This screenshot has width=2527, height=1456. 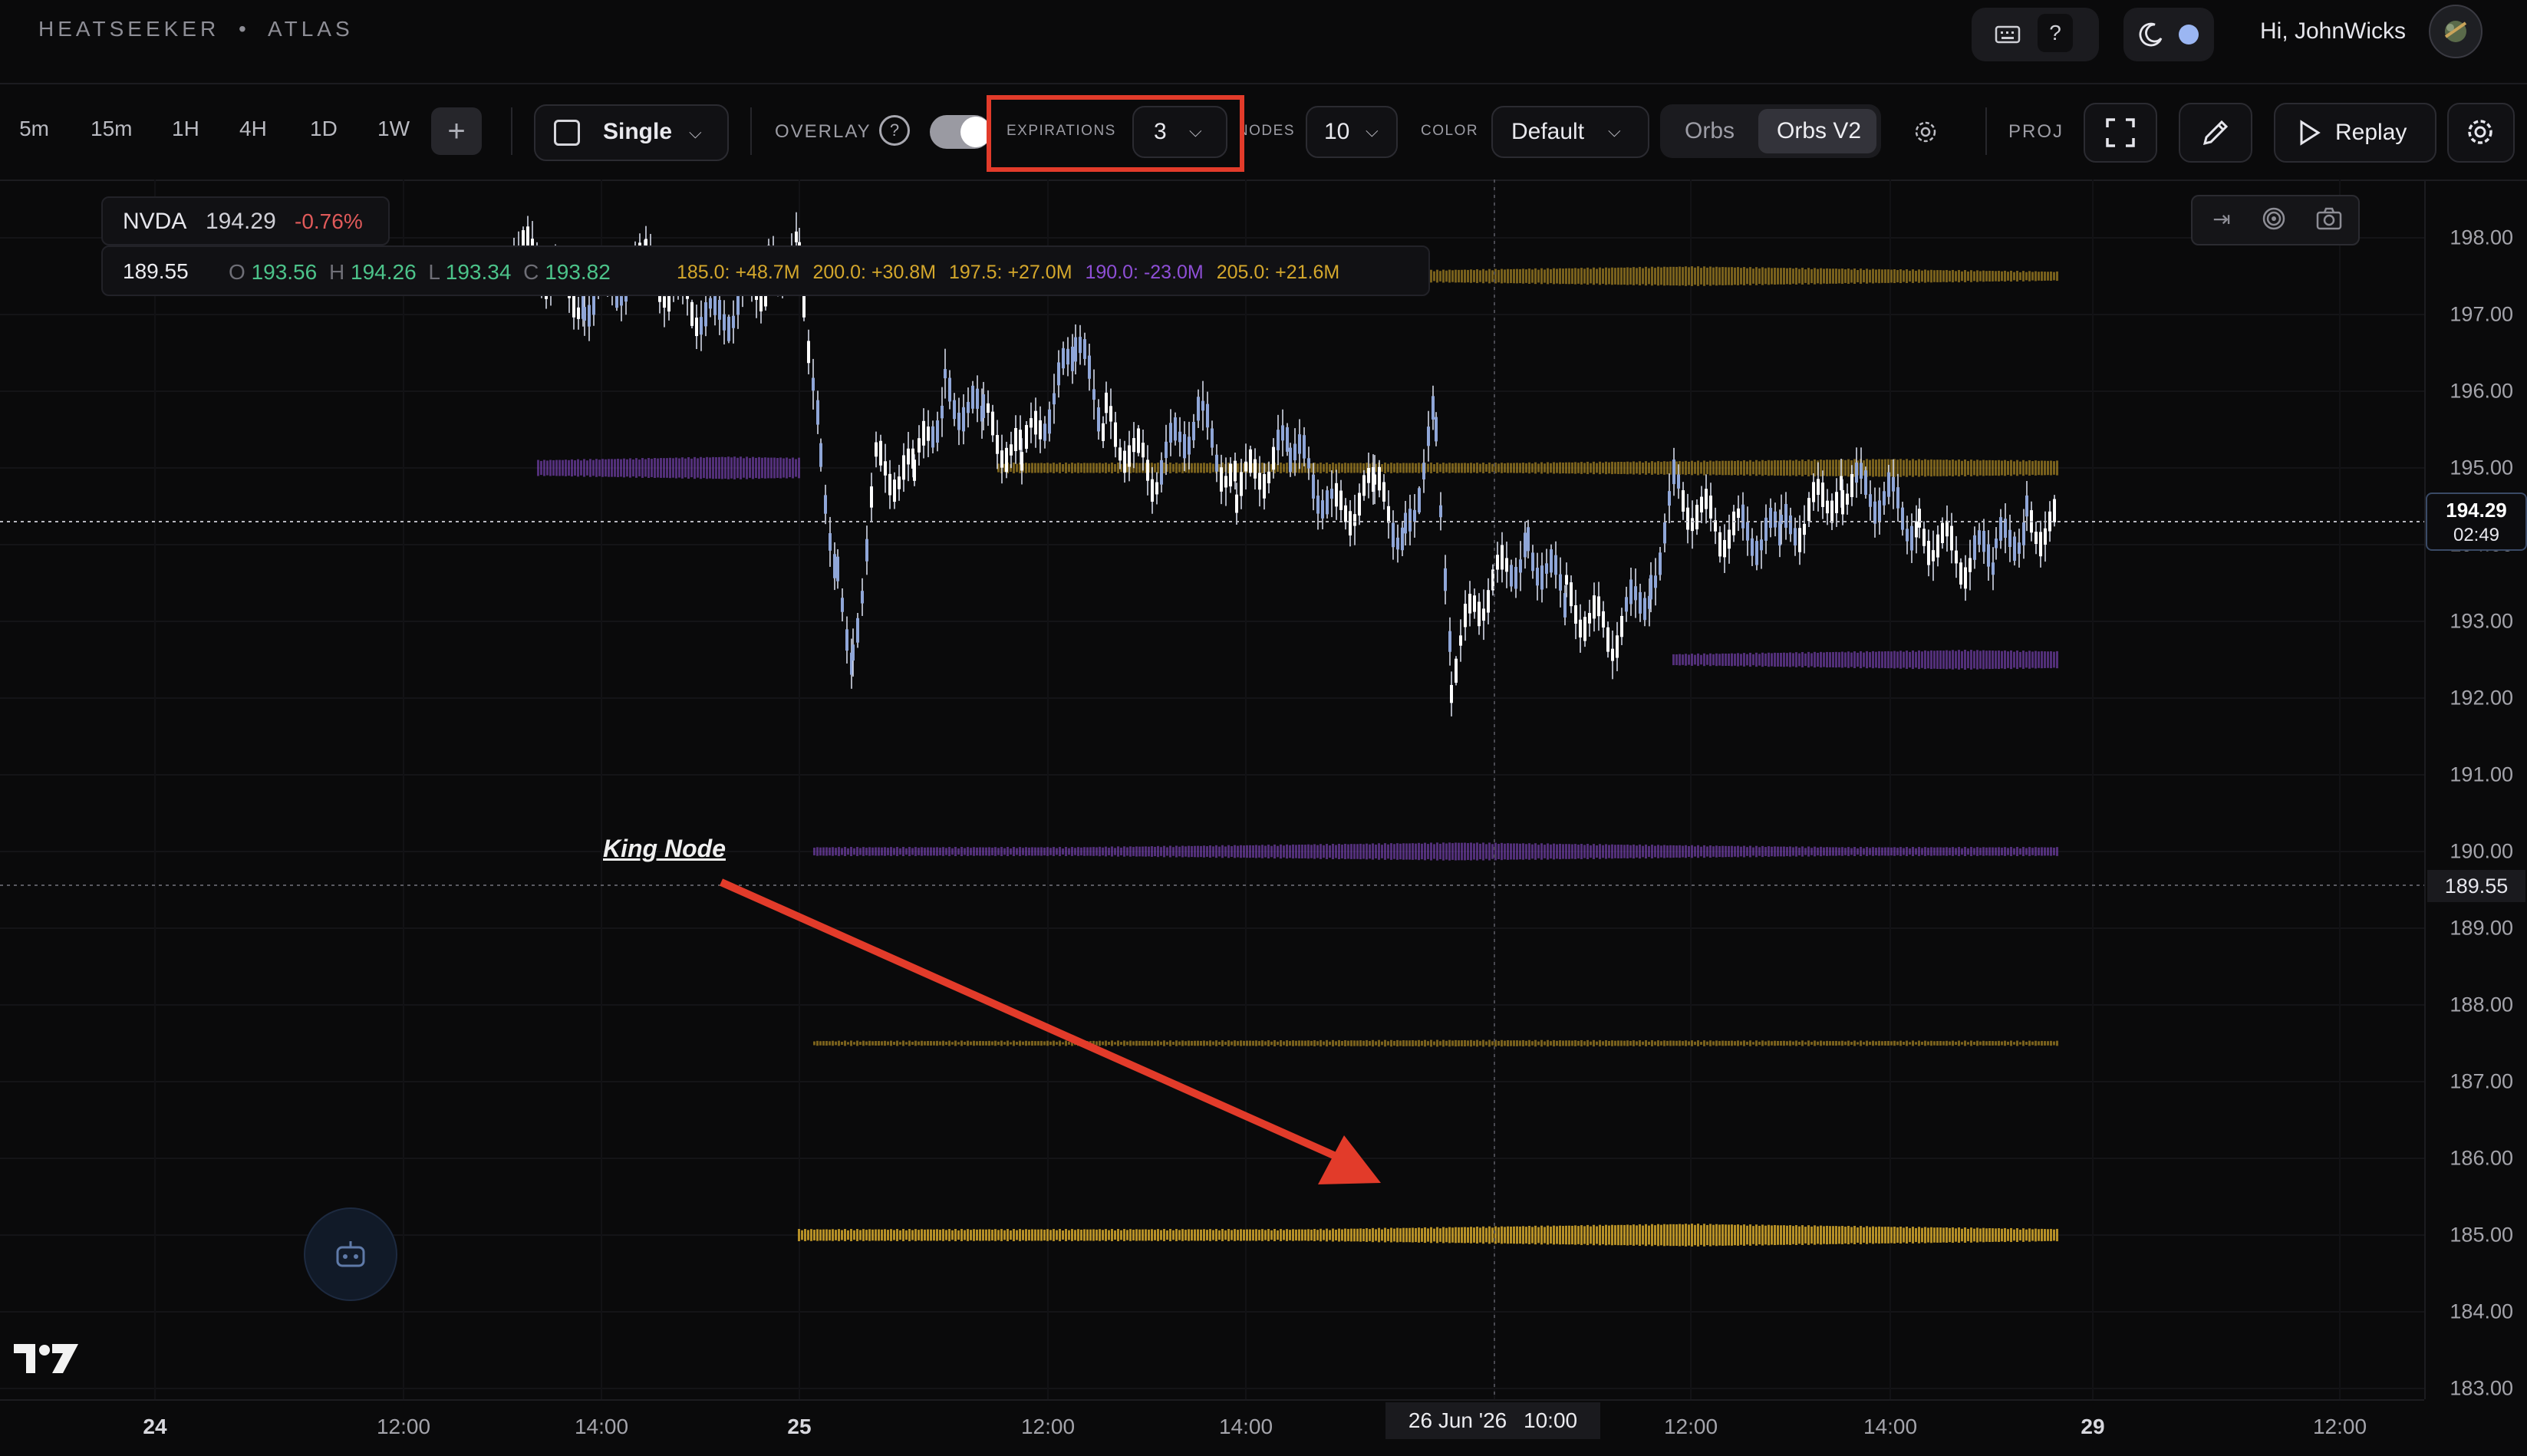 What do you see at coordinates (1179, 132) in the screenshot?
I see `expirations-select: 3 ⌵` at bounding box center [1179, 132].